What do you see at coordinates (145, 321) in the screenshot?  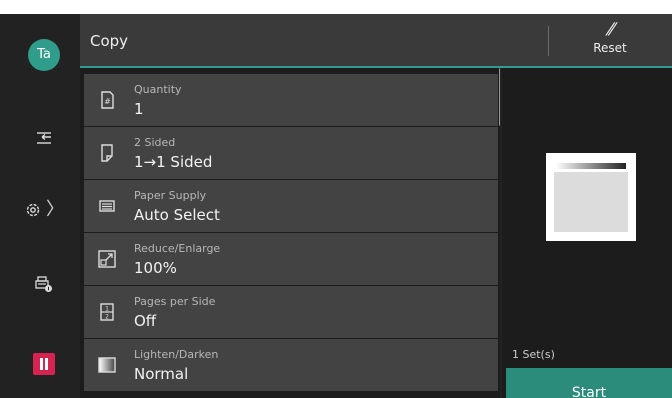 I see `feature-value: Off` at bounding box center [145, 321].